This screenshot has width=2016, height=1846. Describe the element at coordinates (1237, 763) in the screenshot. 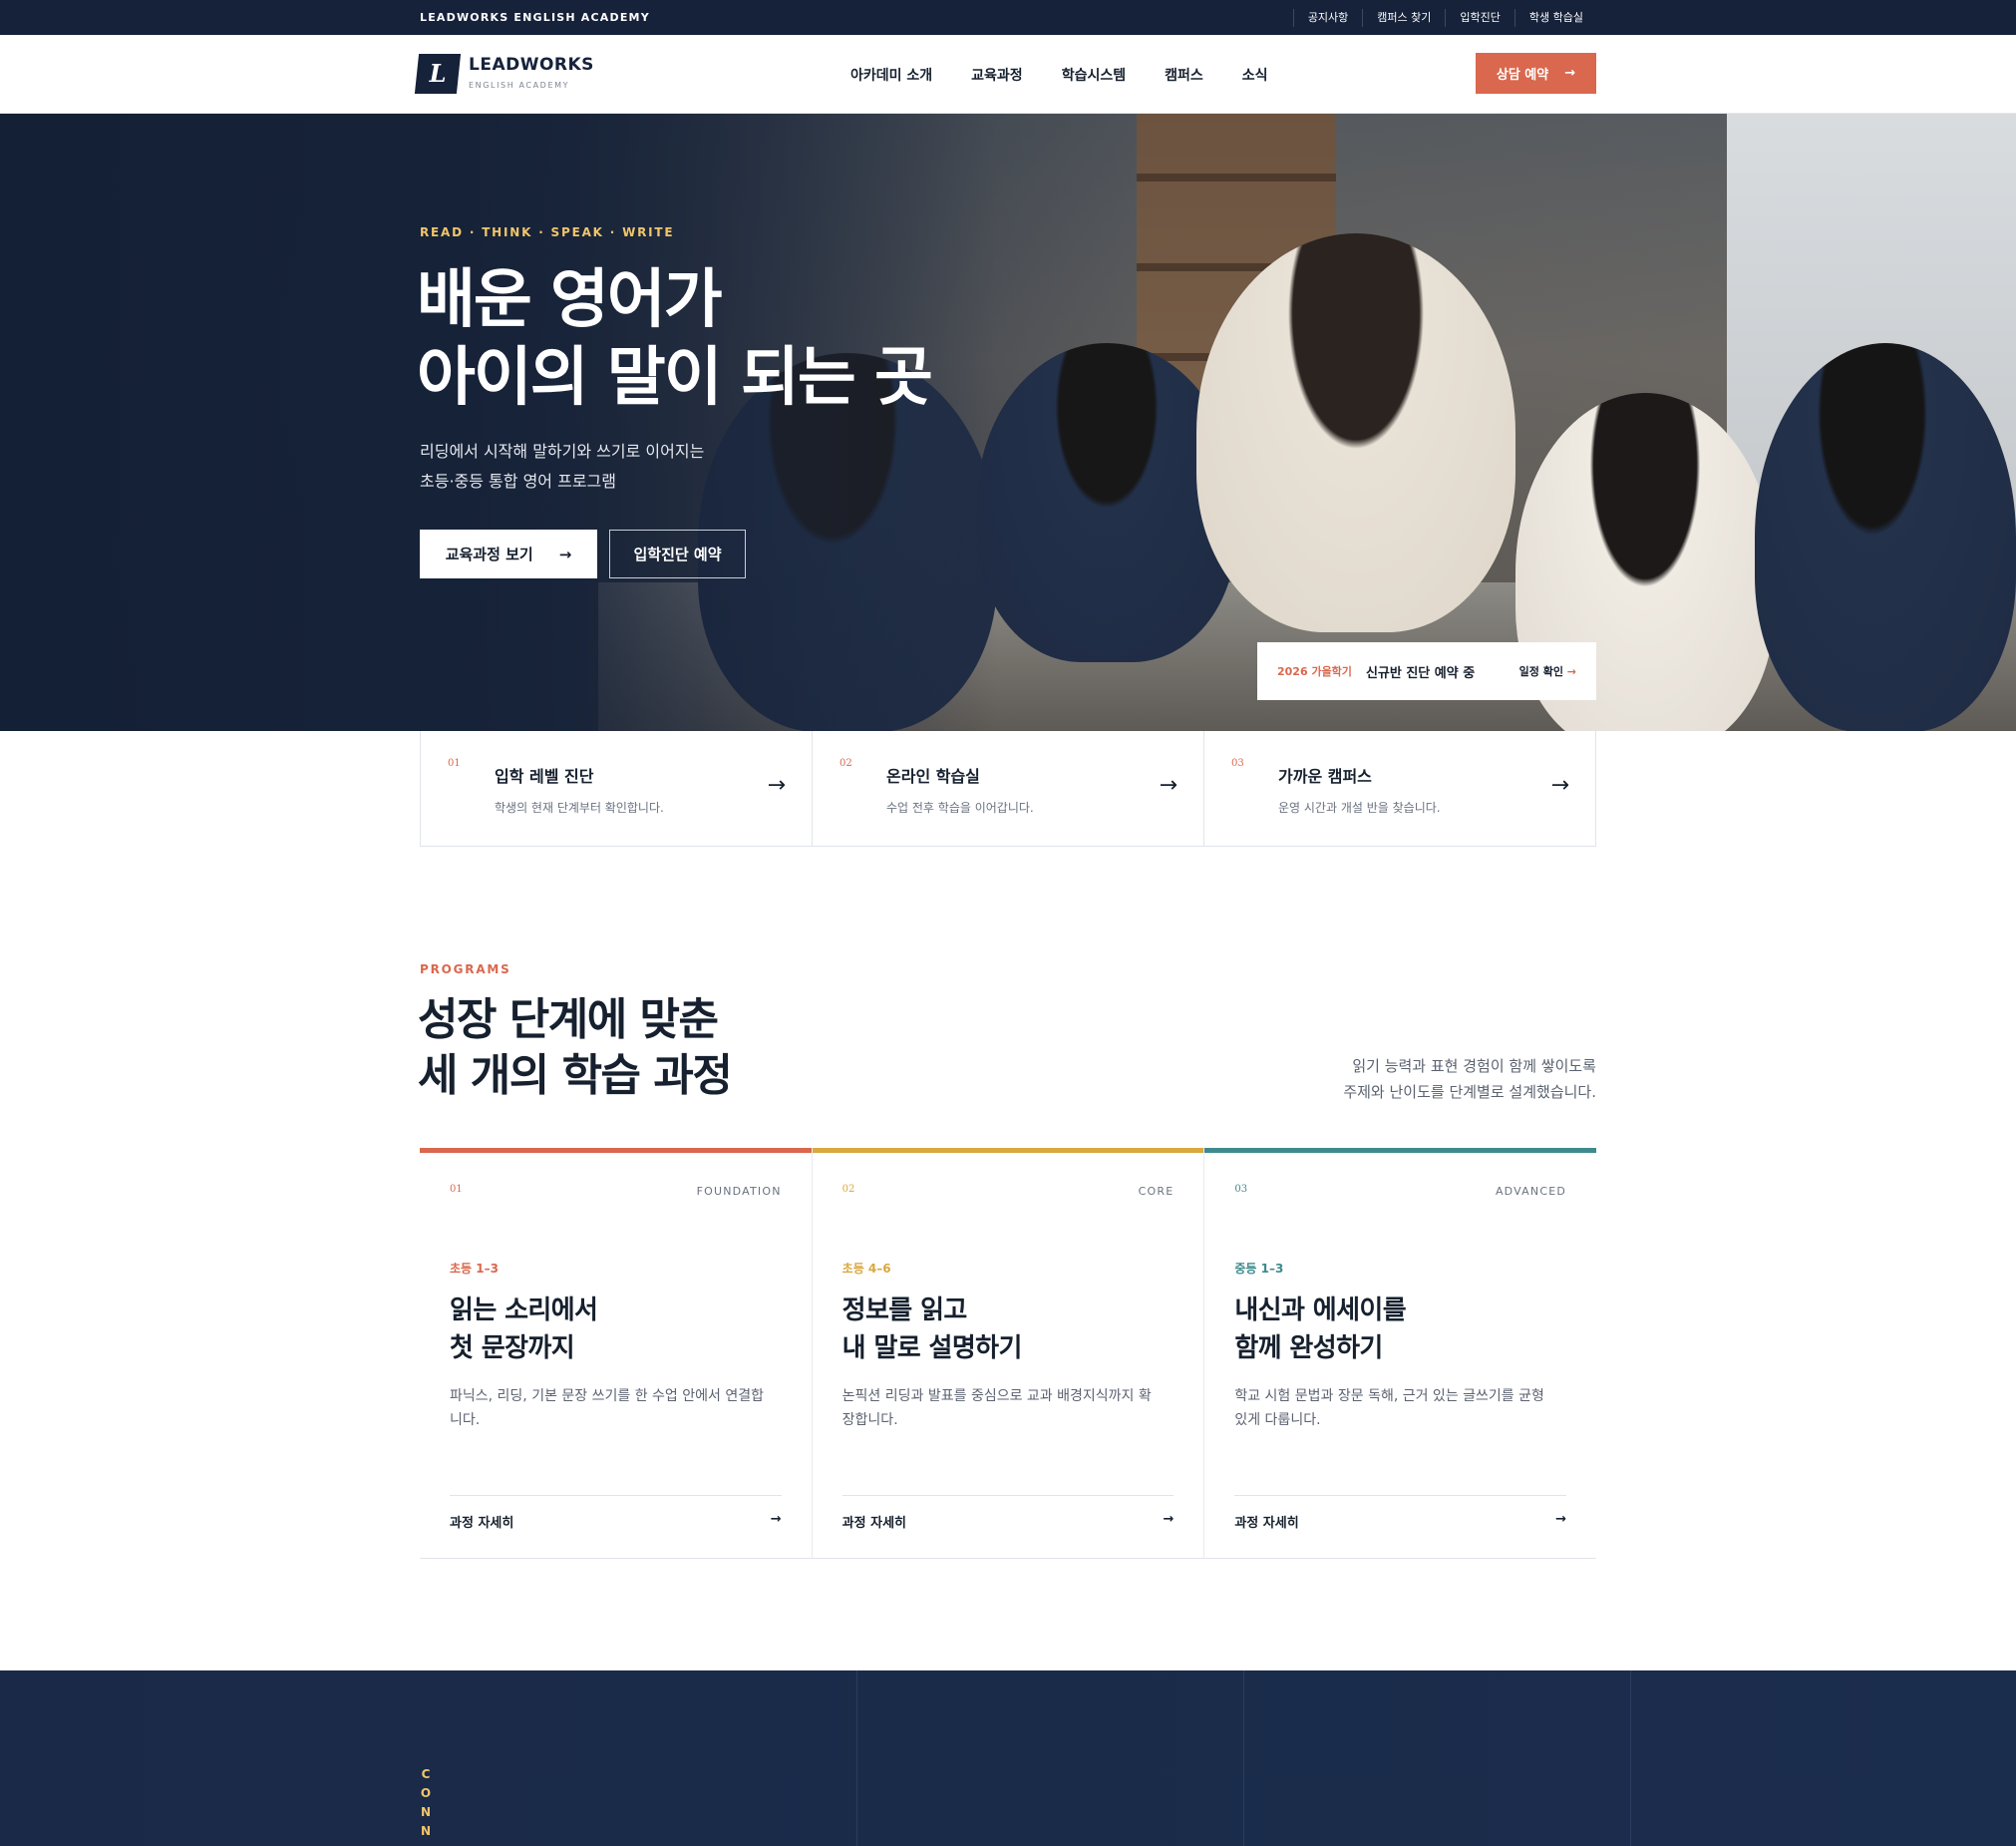

I see `quick-link-number: 03` at that location.